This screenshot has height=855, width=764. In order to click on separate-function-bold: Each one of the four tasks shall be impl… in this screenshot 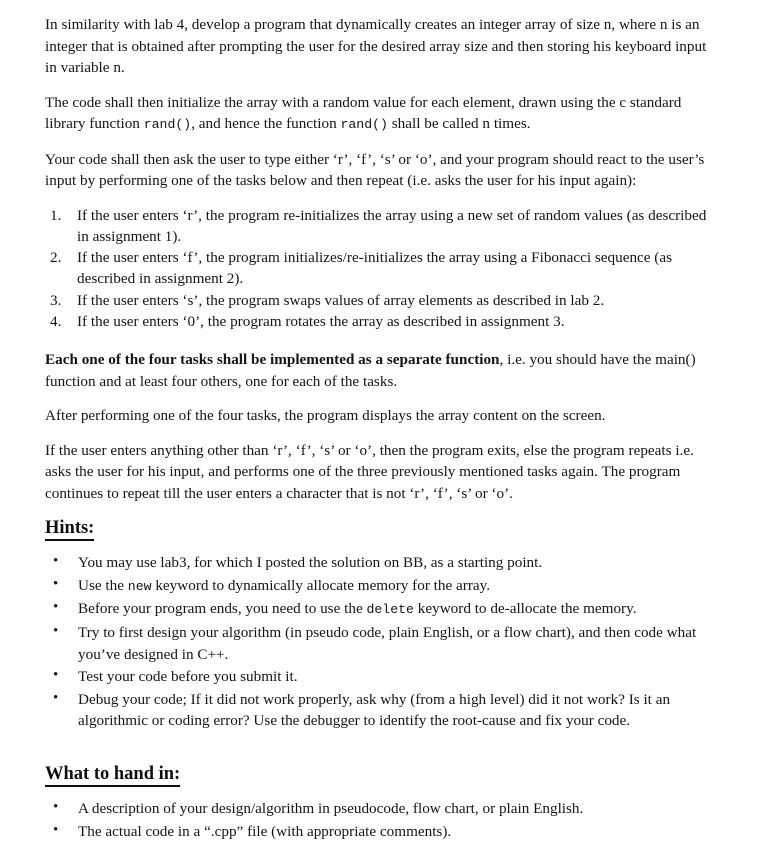, I will do `click(272, 360)`.